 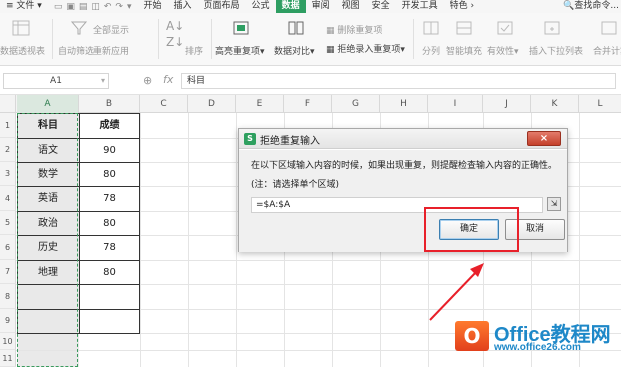 What do you see at coordinates (76, 50) in the screenshot?
I see `autofilter-button: 自动筛选` at bounding box center [76, 50].